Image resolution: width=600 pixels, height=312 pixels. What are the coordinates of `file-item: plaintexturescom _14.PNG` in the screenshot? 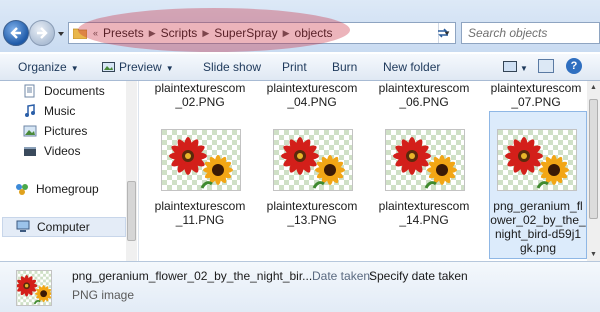 It's located at (424, 213).